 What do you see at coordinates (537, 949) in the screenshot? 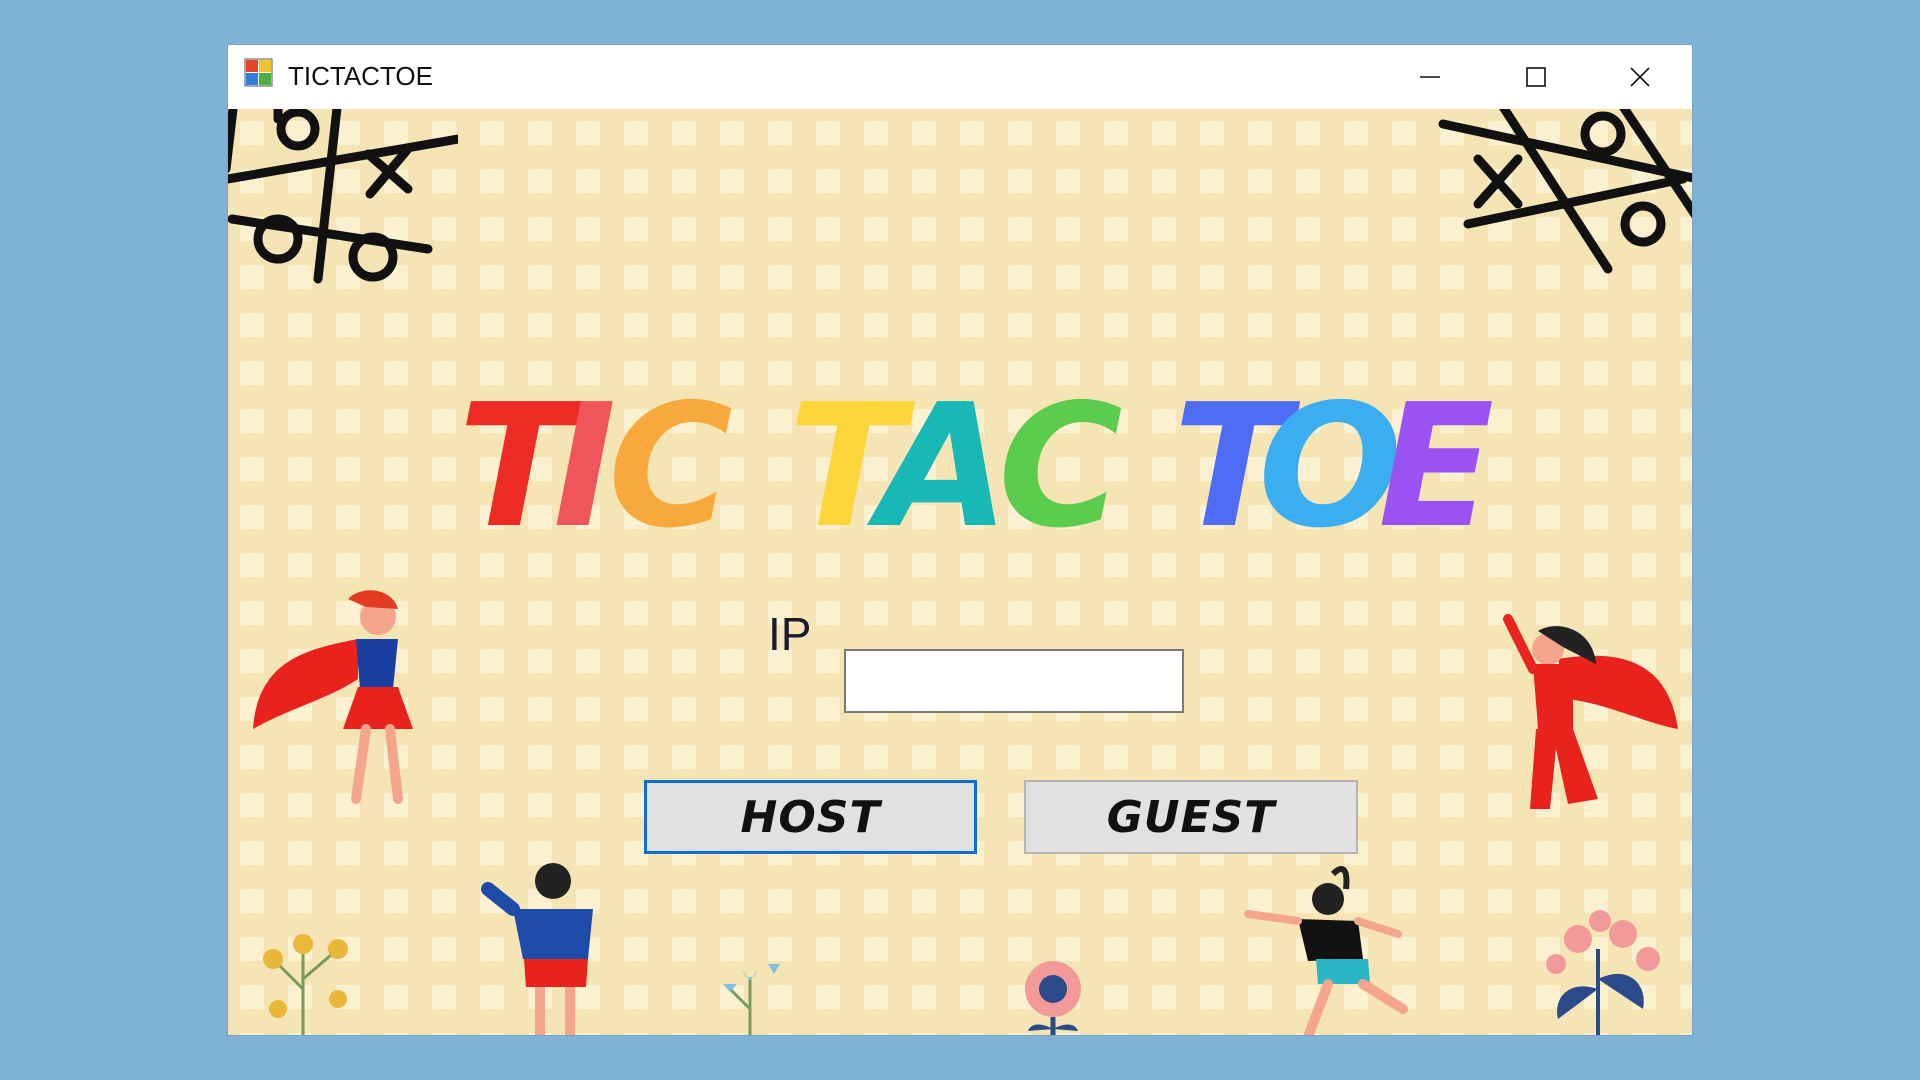
I see `girl-power-figure-illustration` at bounding box center [537, 949].